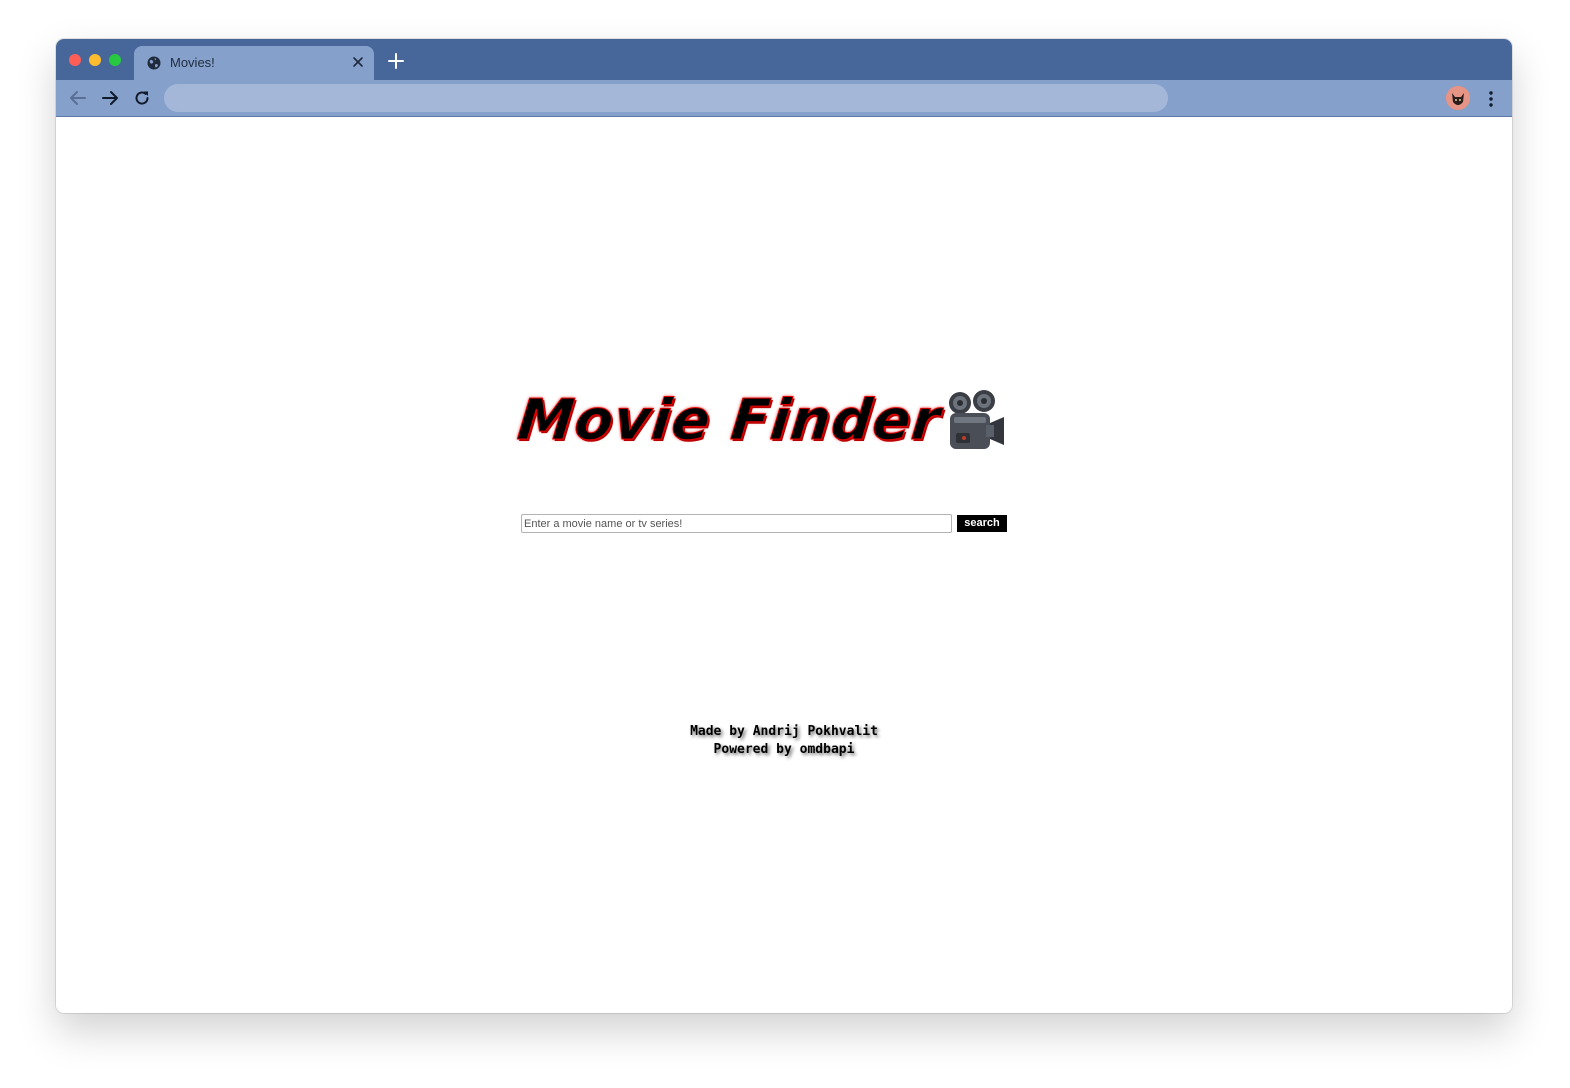 Image resolution: width=1570 pixels, height=1088 pixels. I want to click on tab-bar: Movies!, so click(784, 59).